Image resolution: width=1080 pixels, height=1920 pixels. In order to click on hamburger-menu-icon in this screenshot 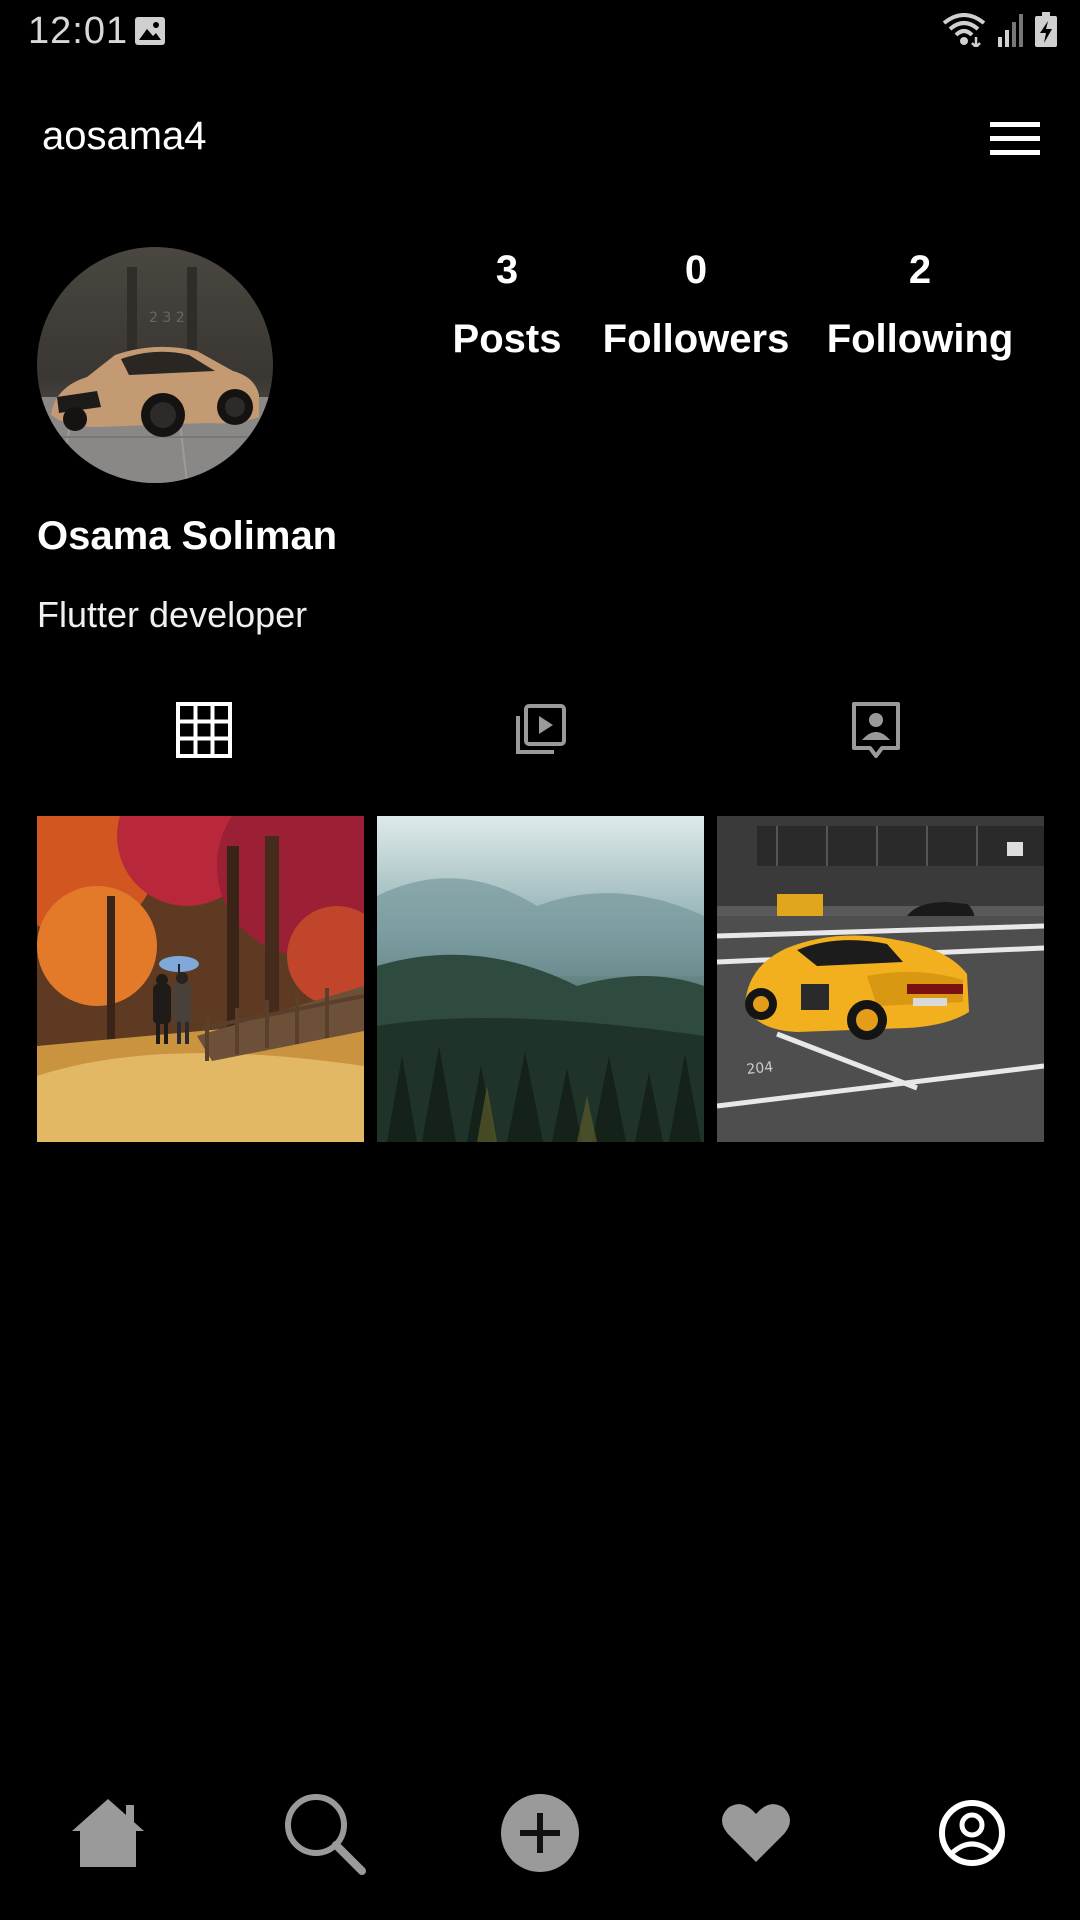, I will do `click(1015, 138)`.